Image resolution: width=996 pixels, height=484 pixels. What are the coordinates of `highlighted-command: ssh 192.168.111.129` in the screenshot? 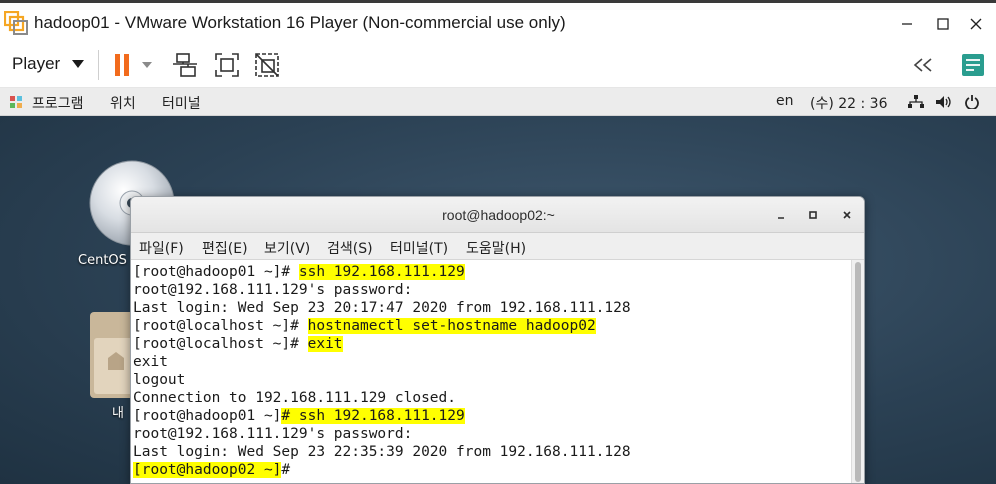 It's located at (381, 272).